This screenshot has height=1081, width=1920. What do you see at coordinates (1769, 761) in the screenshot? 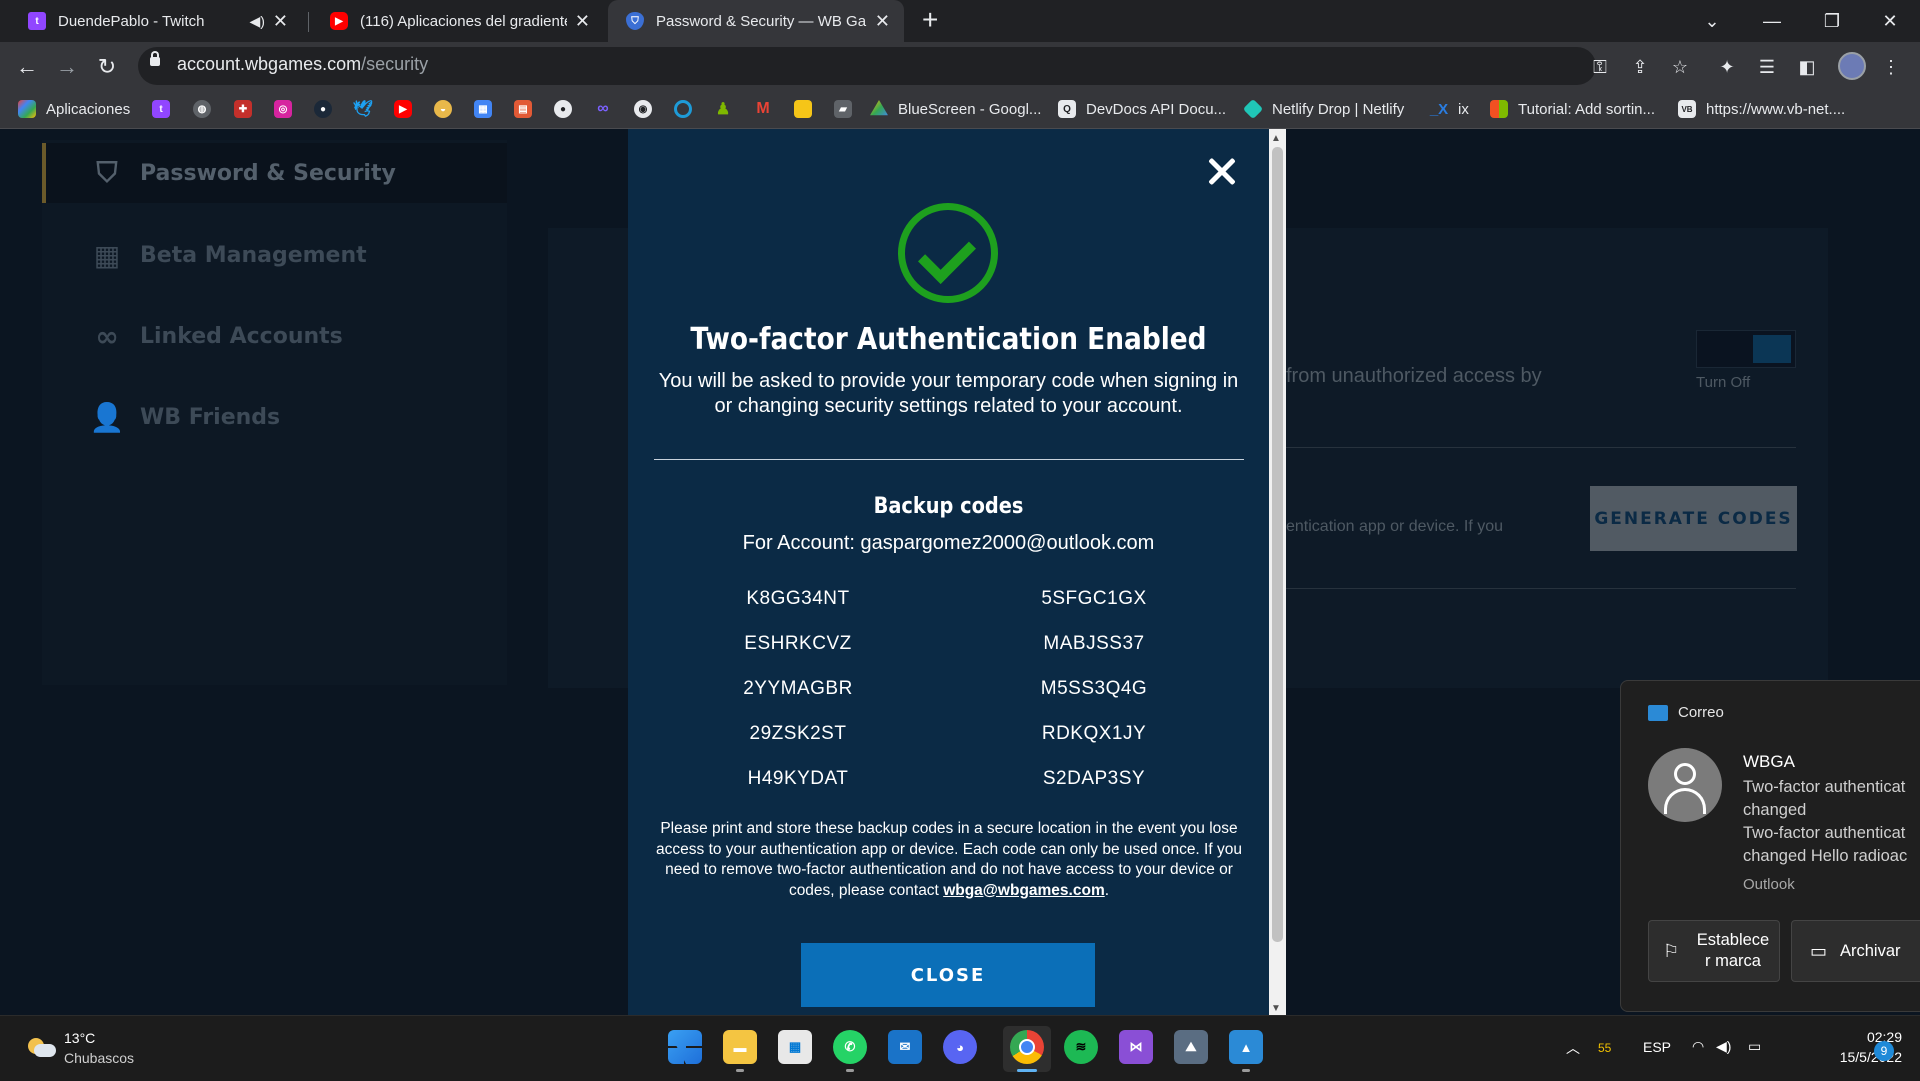
I see `notification-sender: WBGA` at bounding box center [1769, 761].